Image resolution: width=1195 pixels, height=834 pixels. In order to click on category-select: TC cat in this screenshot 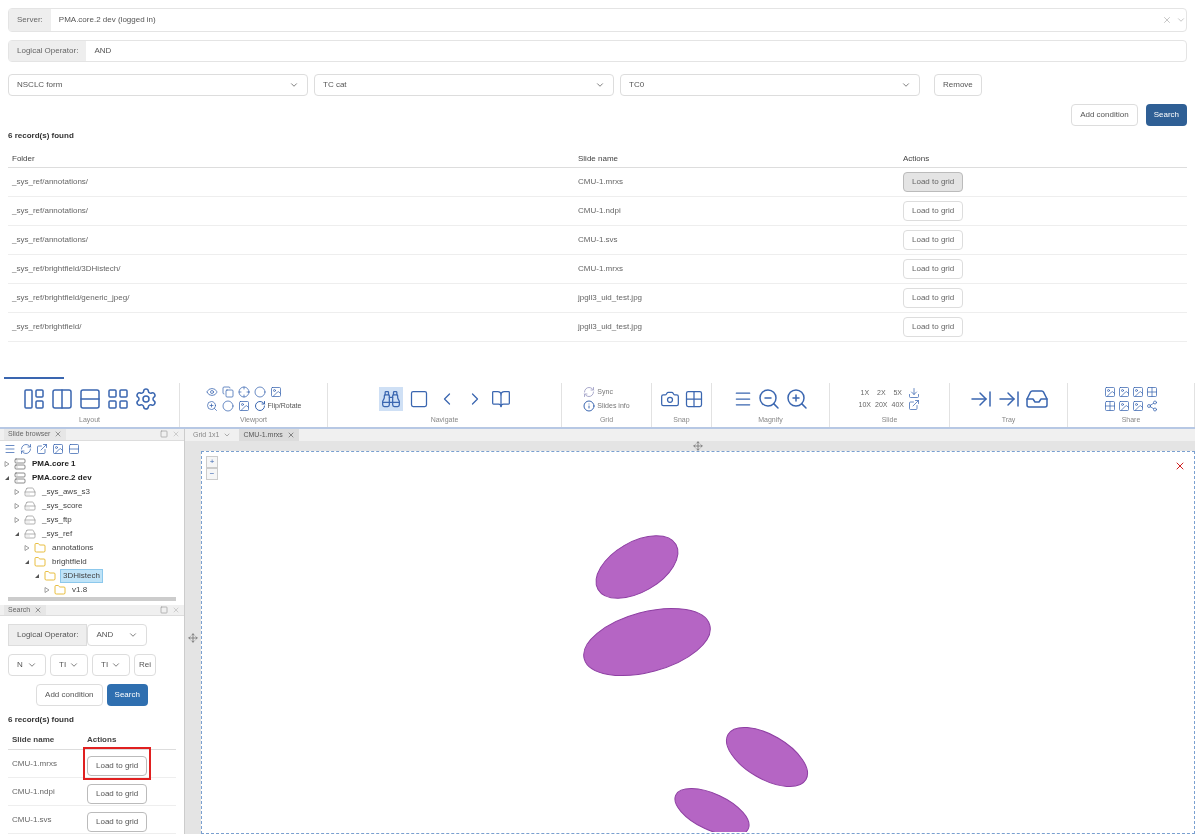, I will do `click(464, 85)`.